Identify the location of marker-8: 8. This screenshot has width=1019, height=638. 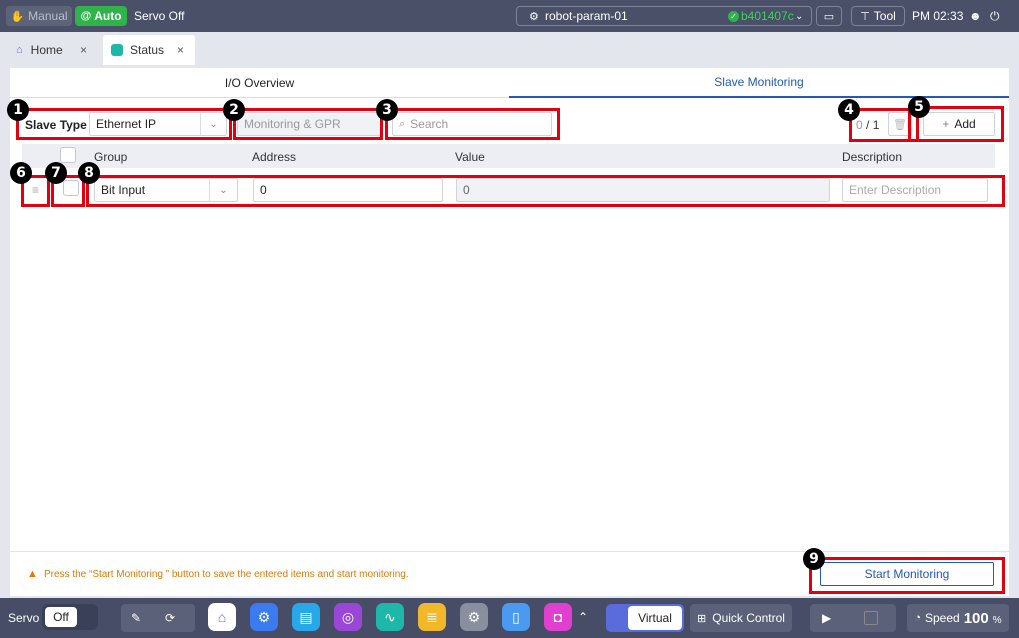
(89, 173).